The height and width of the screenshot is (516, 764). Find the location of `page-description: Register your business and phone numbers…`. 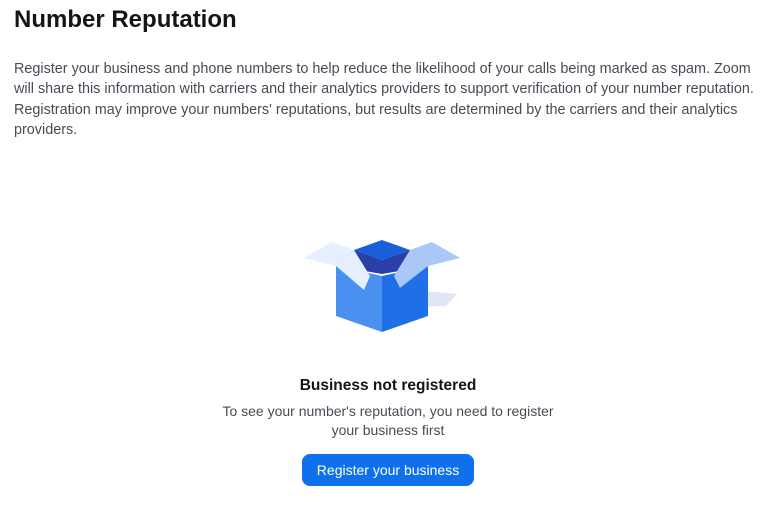

page-description: Register your business and phone numbers… is located at coordinates (384, 99).